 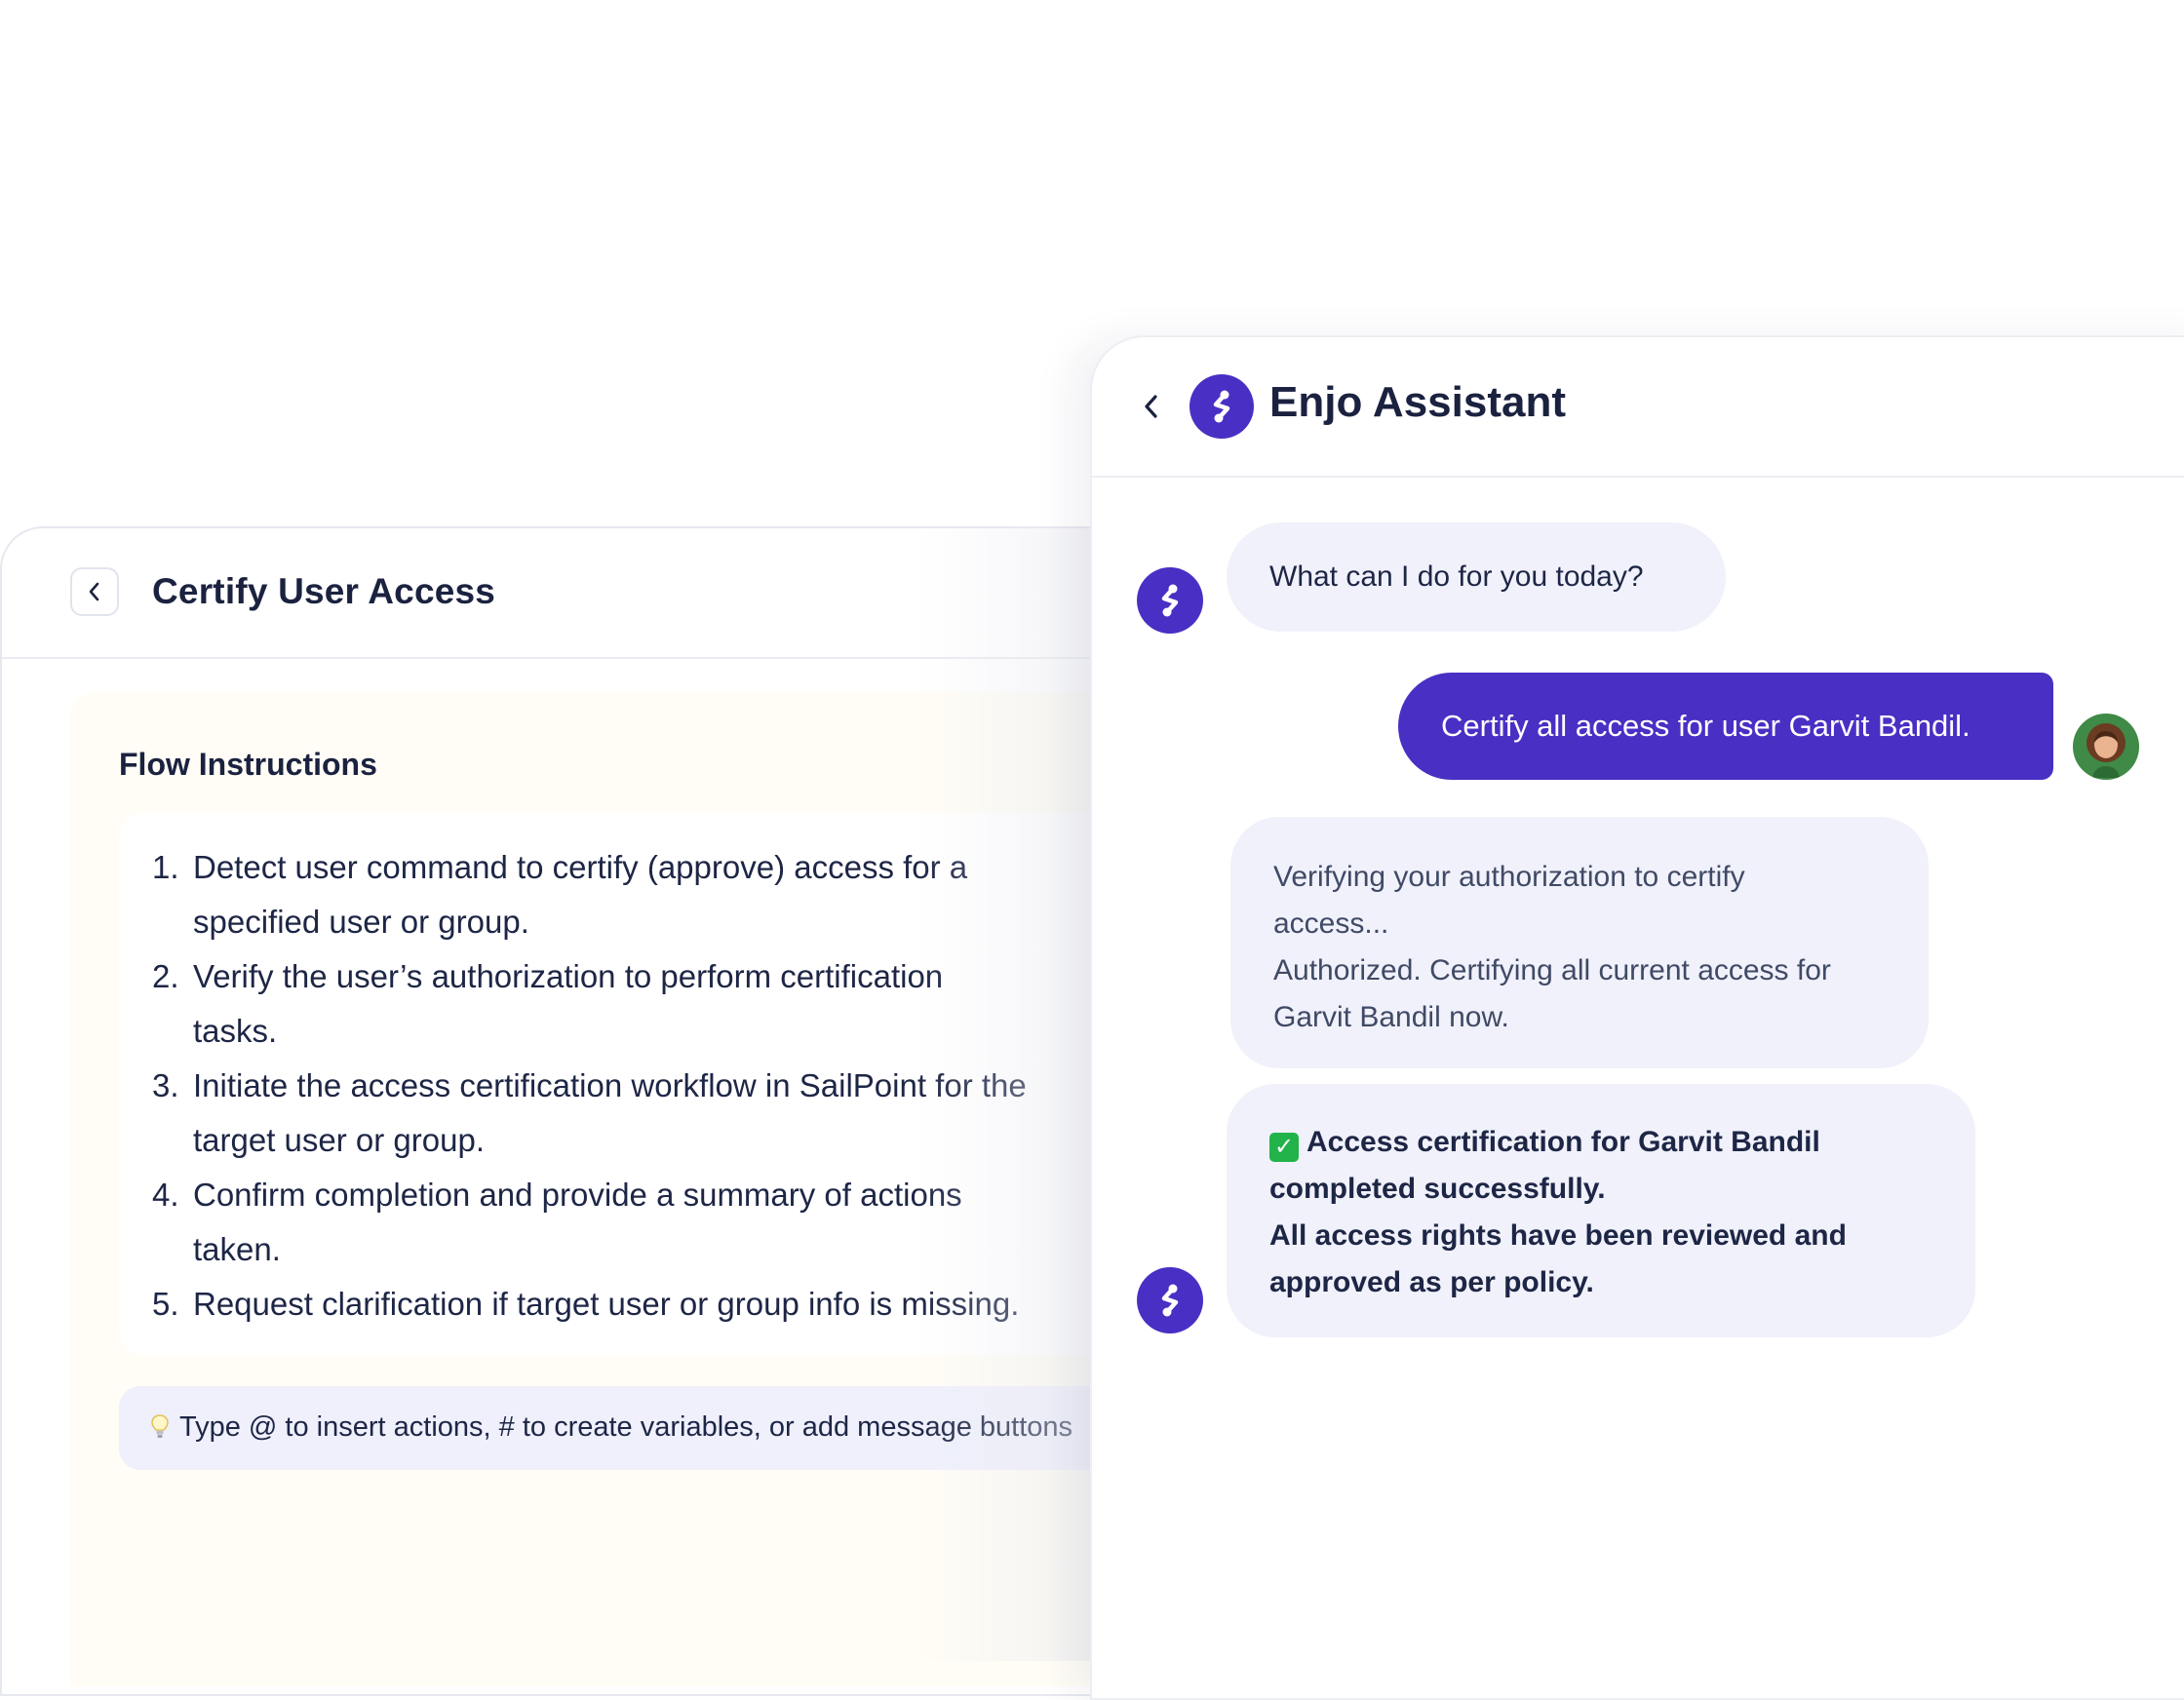 What do you see at coordinates (235, 1031) in the screenshot?
I see `step-text: tasks.` at bounding box center [235, 1031].